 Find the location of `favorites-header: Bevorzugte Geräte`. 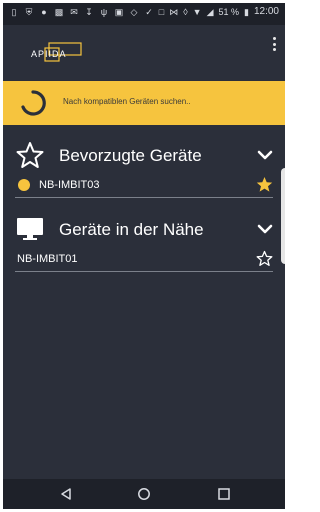

favorites-header: Bevorzugte Geräte is located at coordinates (144, 155).